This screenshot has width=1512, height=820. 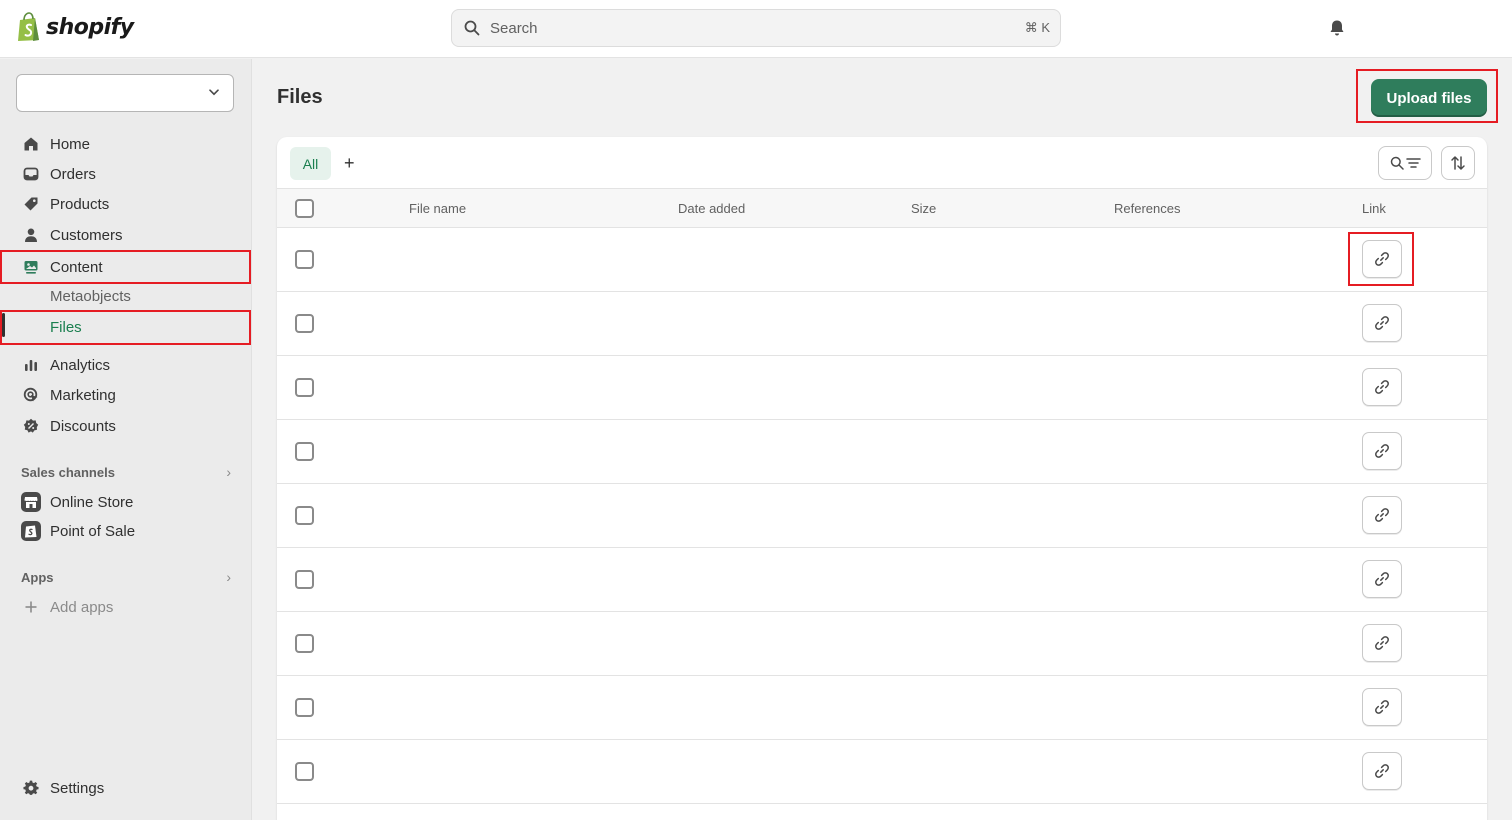 What do you see at coordinates (70, 144) in the screenshot?
I see `sidebar-item-label: Home` at bounding box center [70, 144].